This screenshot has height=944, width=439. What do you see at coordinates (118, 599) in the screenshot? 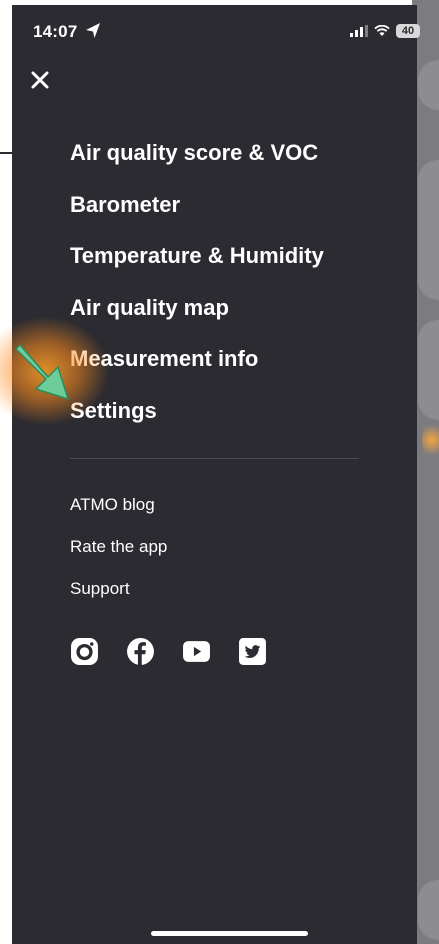
I see `menu-item-support: Support` at bounding box center [118, 599].